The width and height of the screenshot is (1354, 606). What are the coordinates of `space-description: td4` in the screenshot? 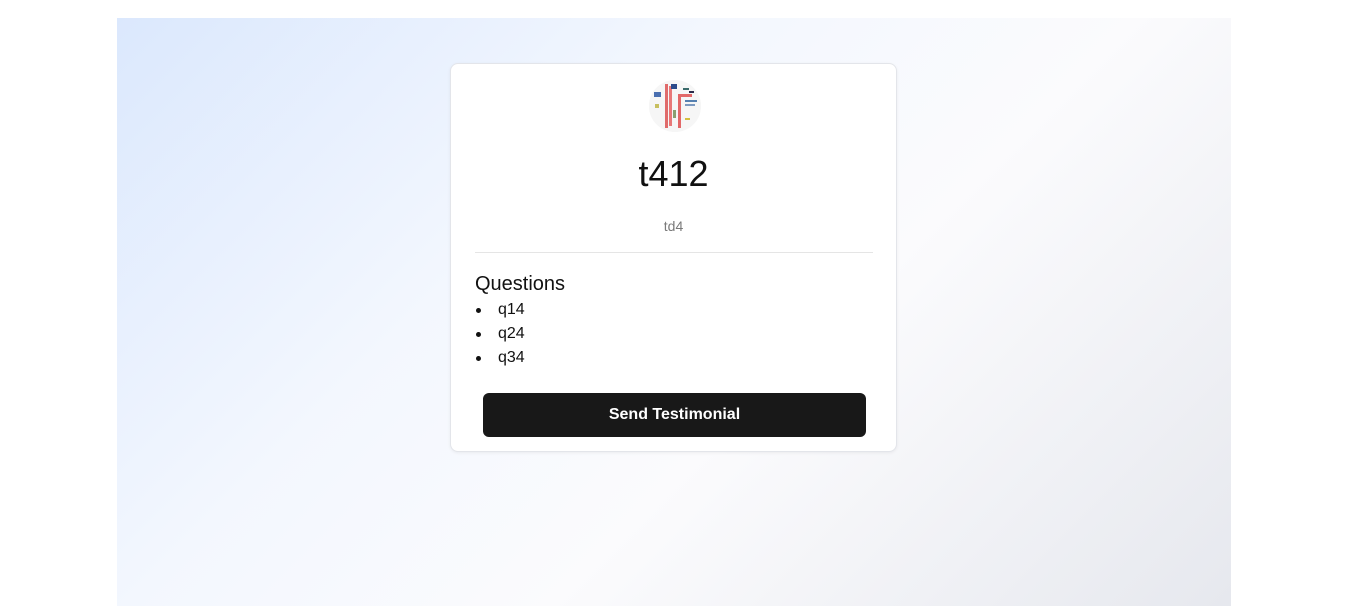 It's located at (673, 226).